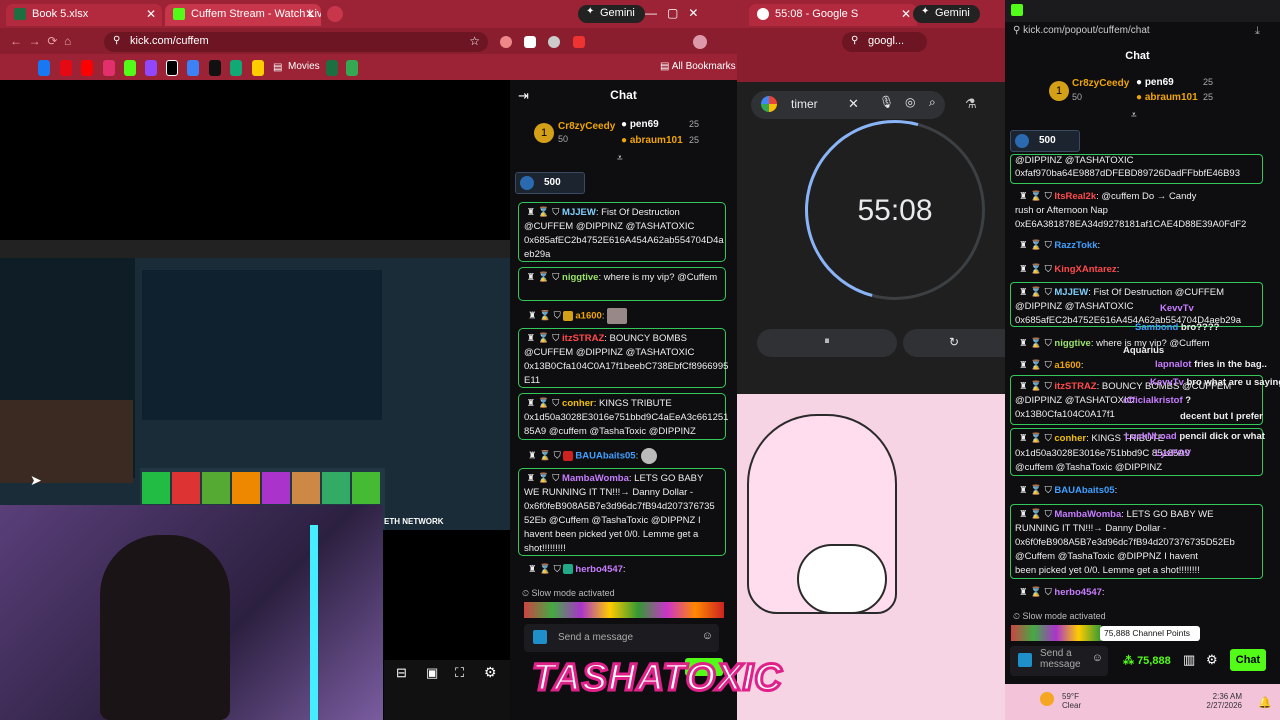 The image size is (1280, 720). What do you see at coordinates (910, 102) in the screenshot?
I see `lens-icon: ◎` at bounding box center [910, 102].